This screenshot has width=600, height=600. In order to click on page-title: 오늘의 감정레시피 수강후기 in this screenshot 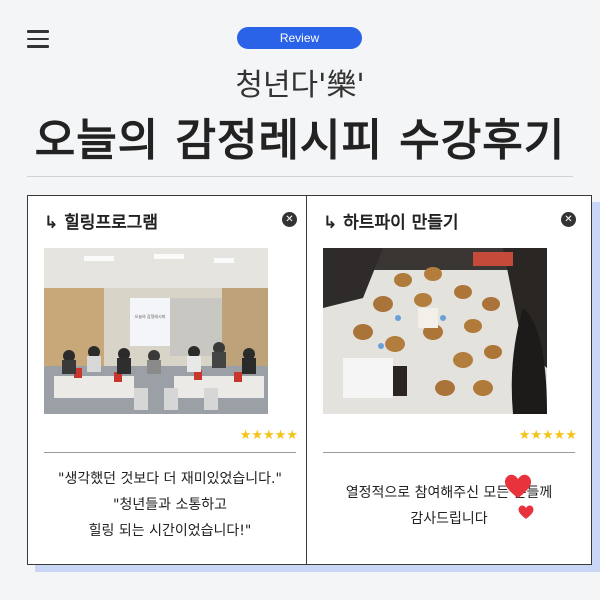, I will do `click(300, 140)`.